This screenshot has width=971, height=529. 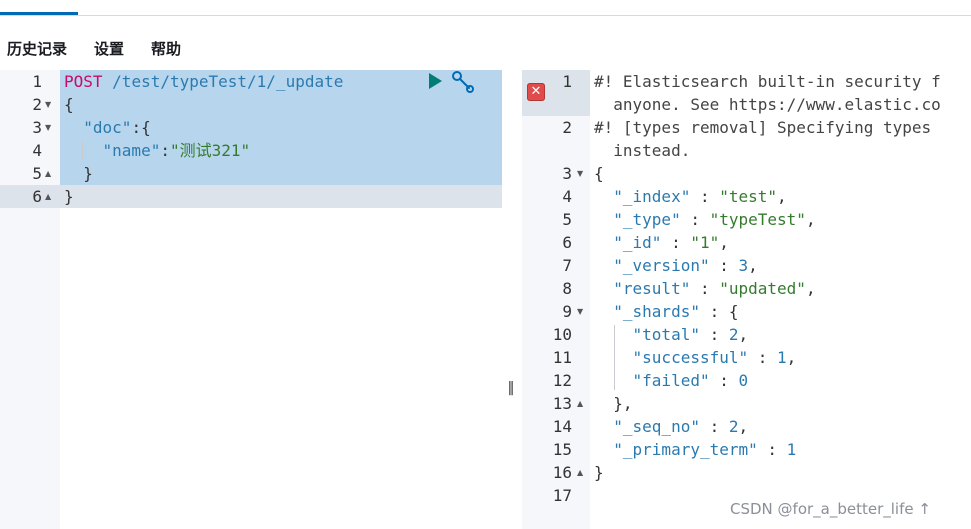 I want to click on code-token: : {, so click(x=719, y=311).